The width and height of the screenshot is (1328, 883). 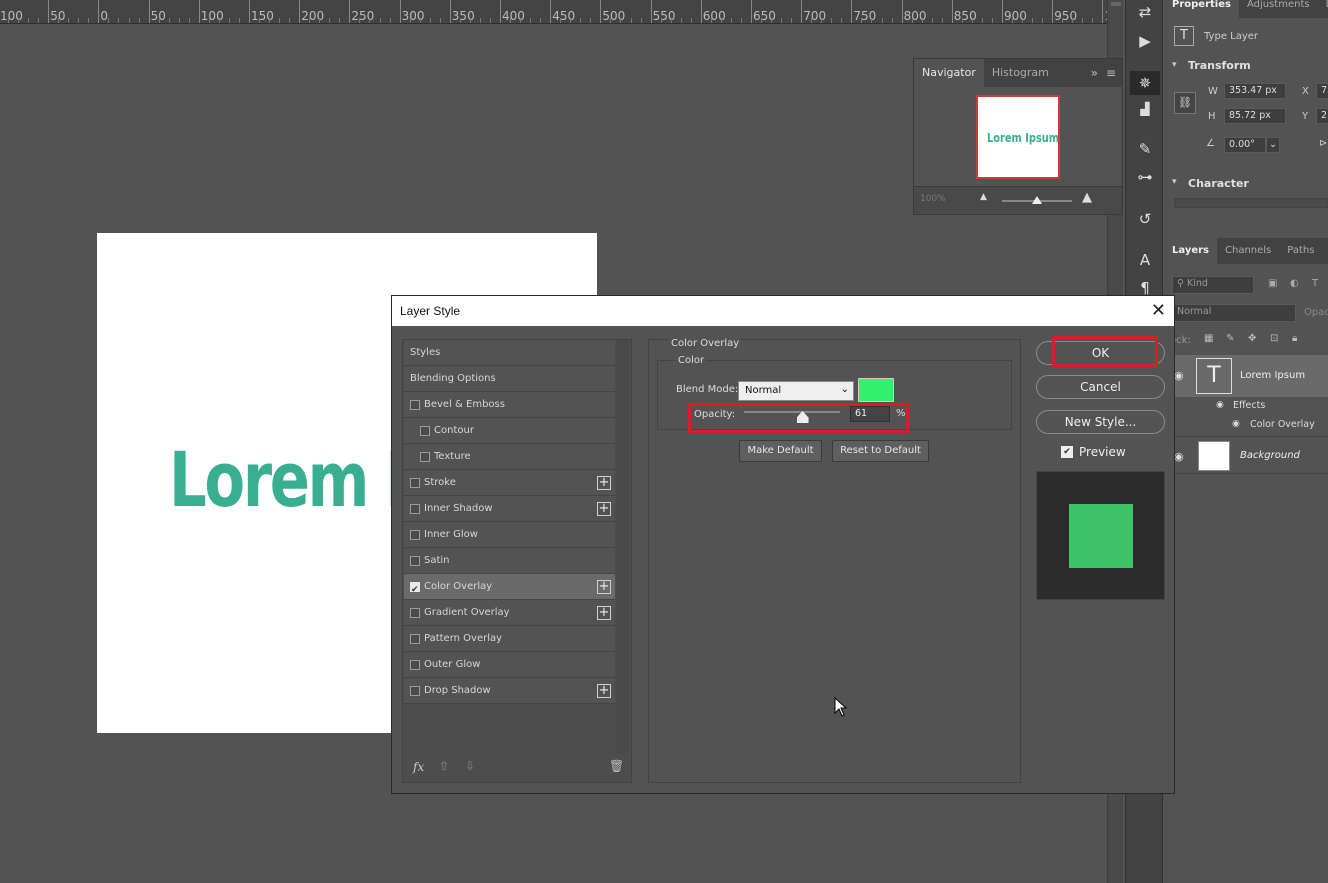 I want to click on style-item-texture: Texture, so click(x=509, y=457).